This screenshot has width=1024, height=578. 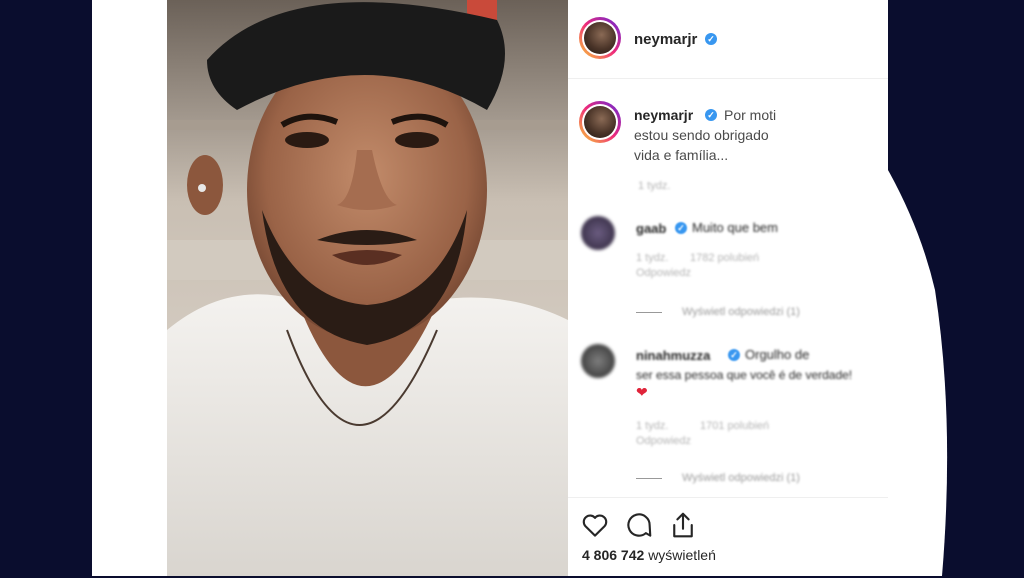 What do you see at coordinates (651, 228) in the screenshot?
I see `comment-username: gaab` at bounding box center [651, 228].